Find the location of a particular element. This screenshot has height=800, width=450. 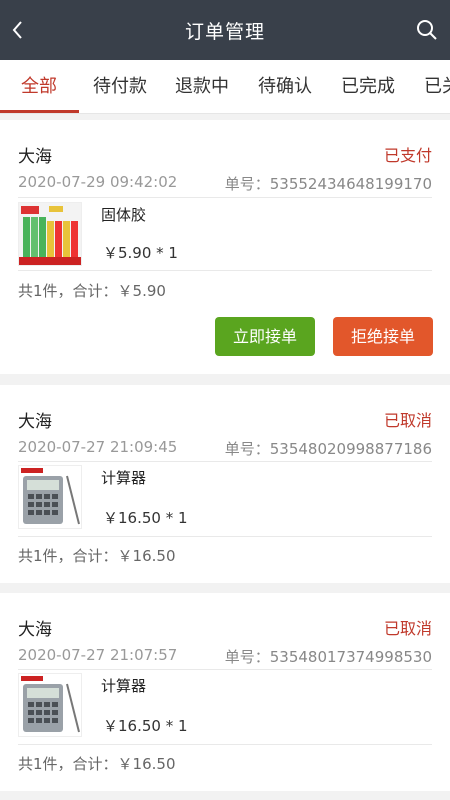

page-title: 订单管理 is located at coordinates (224, 32).